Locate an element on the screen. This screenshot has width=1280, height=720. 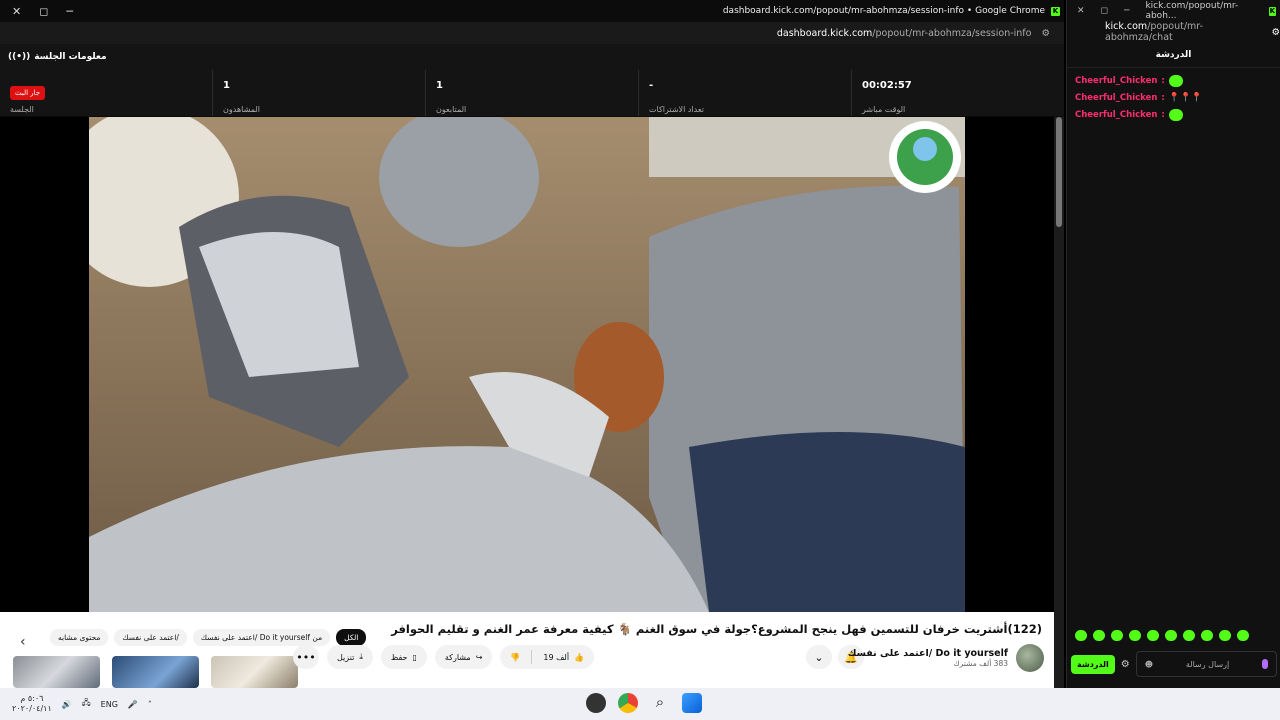
chevron-left-icon: ‹ is located at coordinates (23, 642).